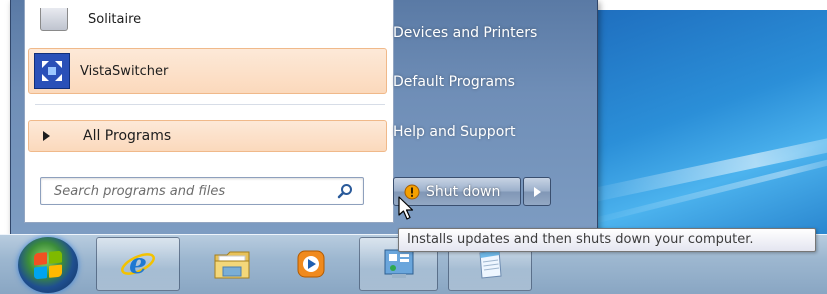  I want to click on shut-down-options-button, so click(537, 191).